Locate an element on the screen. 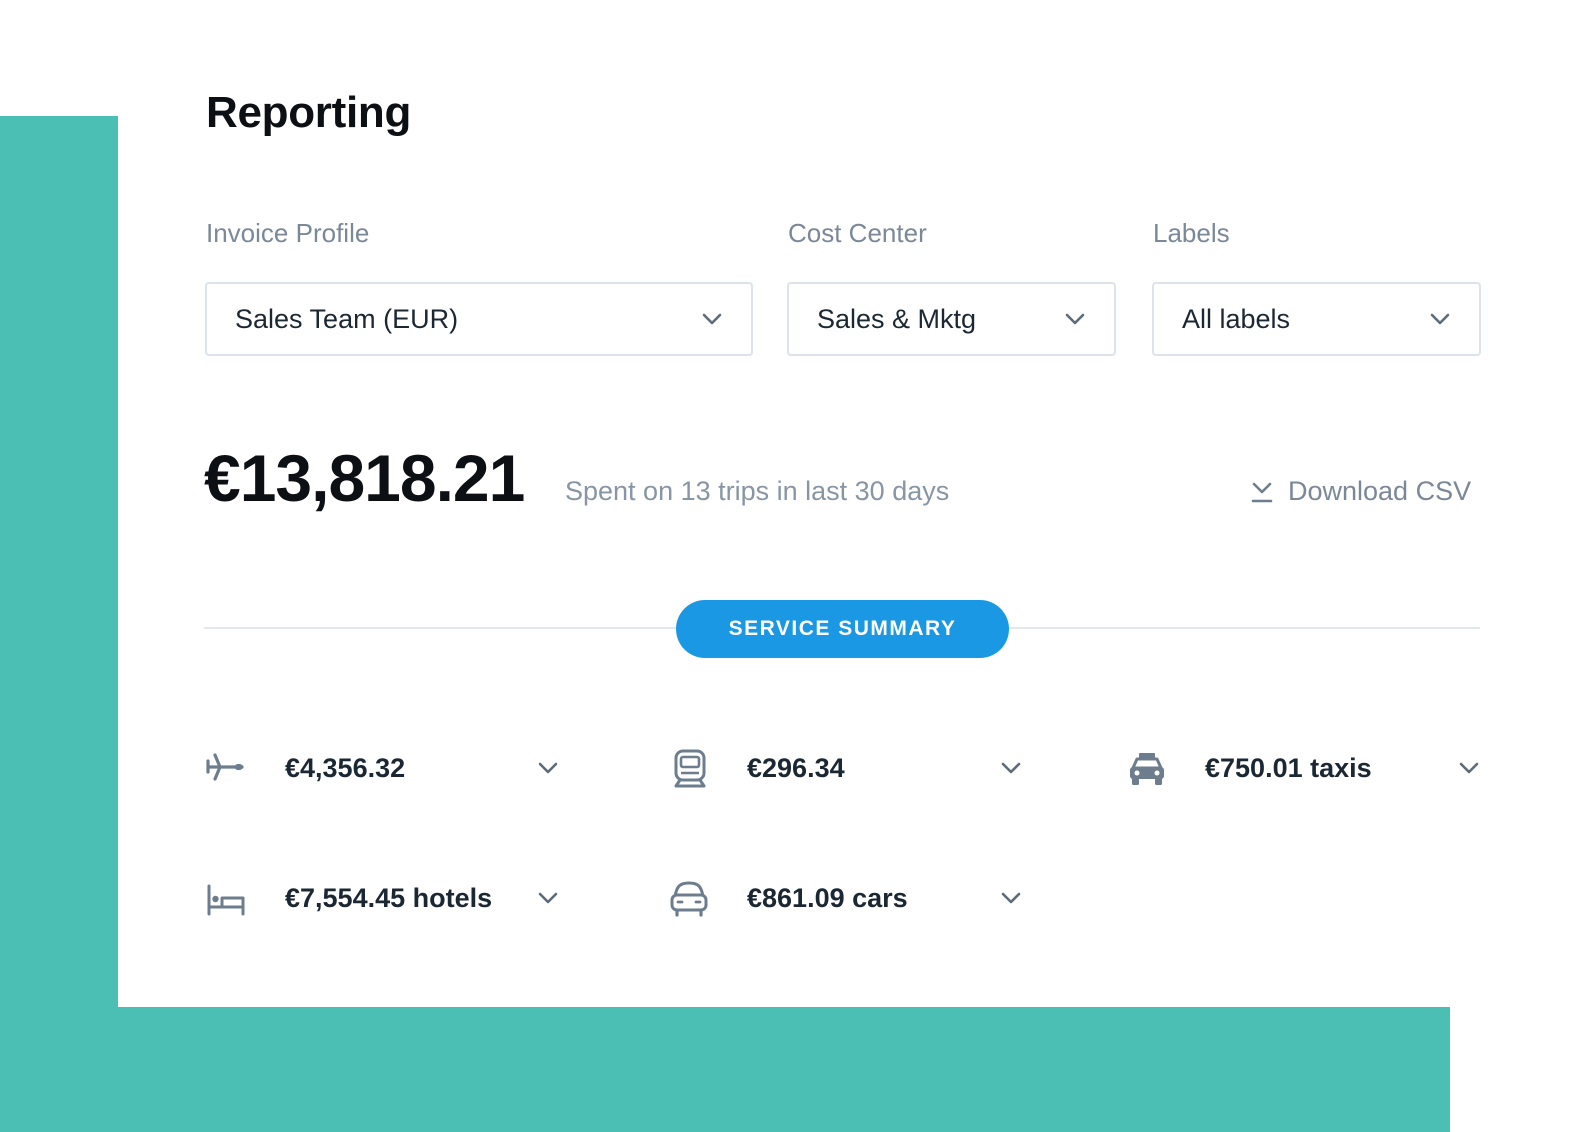 Image resolution: width=1580 pixels, height=1132 pixels. decorative-teal-panel-bottom is located at coordinates (725, 1069).